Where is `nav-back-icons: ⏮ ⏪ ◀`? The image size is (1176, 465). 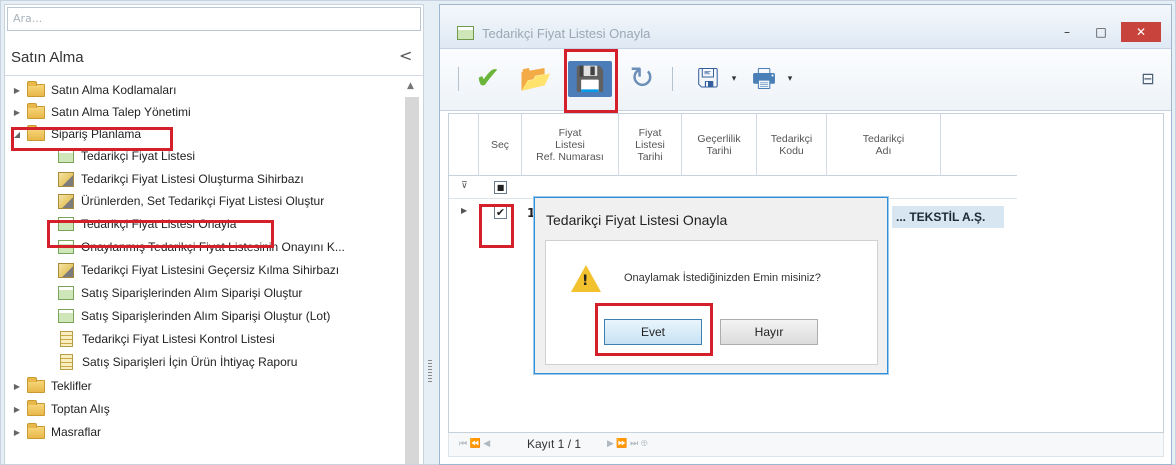
nav-back-icons: ⏮ ⏪ ◀ is located at coordinates (474, 443).